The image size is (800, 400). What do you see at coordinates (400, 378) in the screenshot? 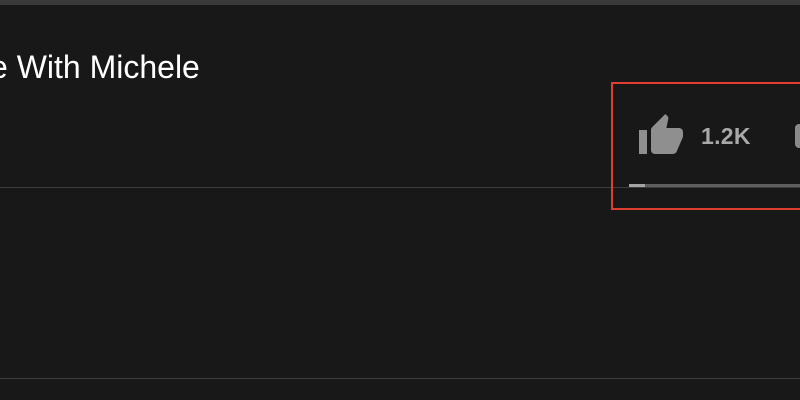
I see `divider` at bounding box center [400, 378].